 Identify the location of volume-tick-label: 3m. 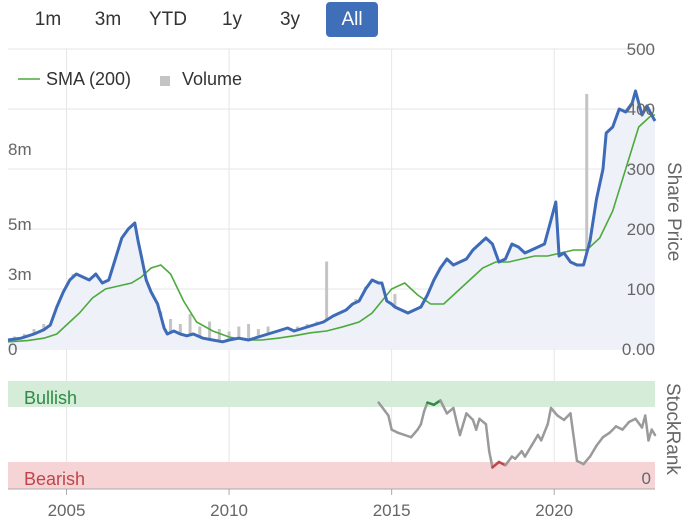
(20, 274).